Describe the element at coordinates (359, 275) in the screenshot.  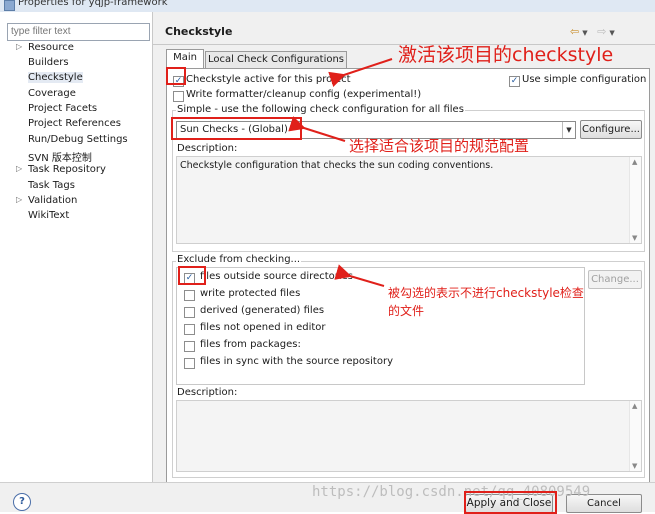
I see `arrow-exclude` at that location.